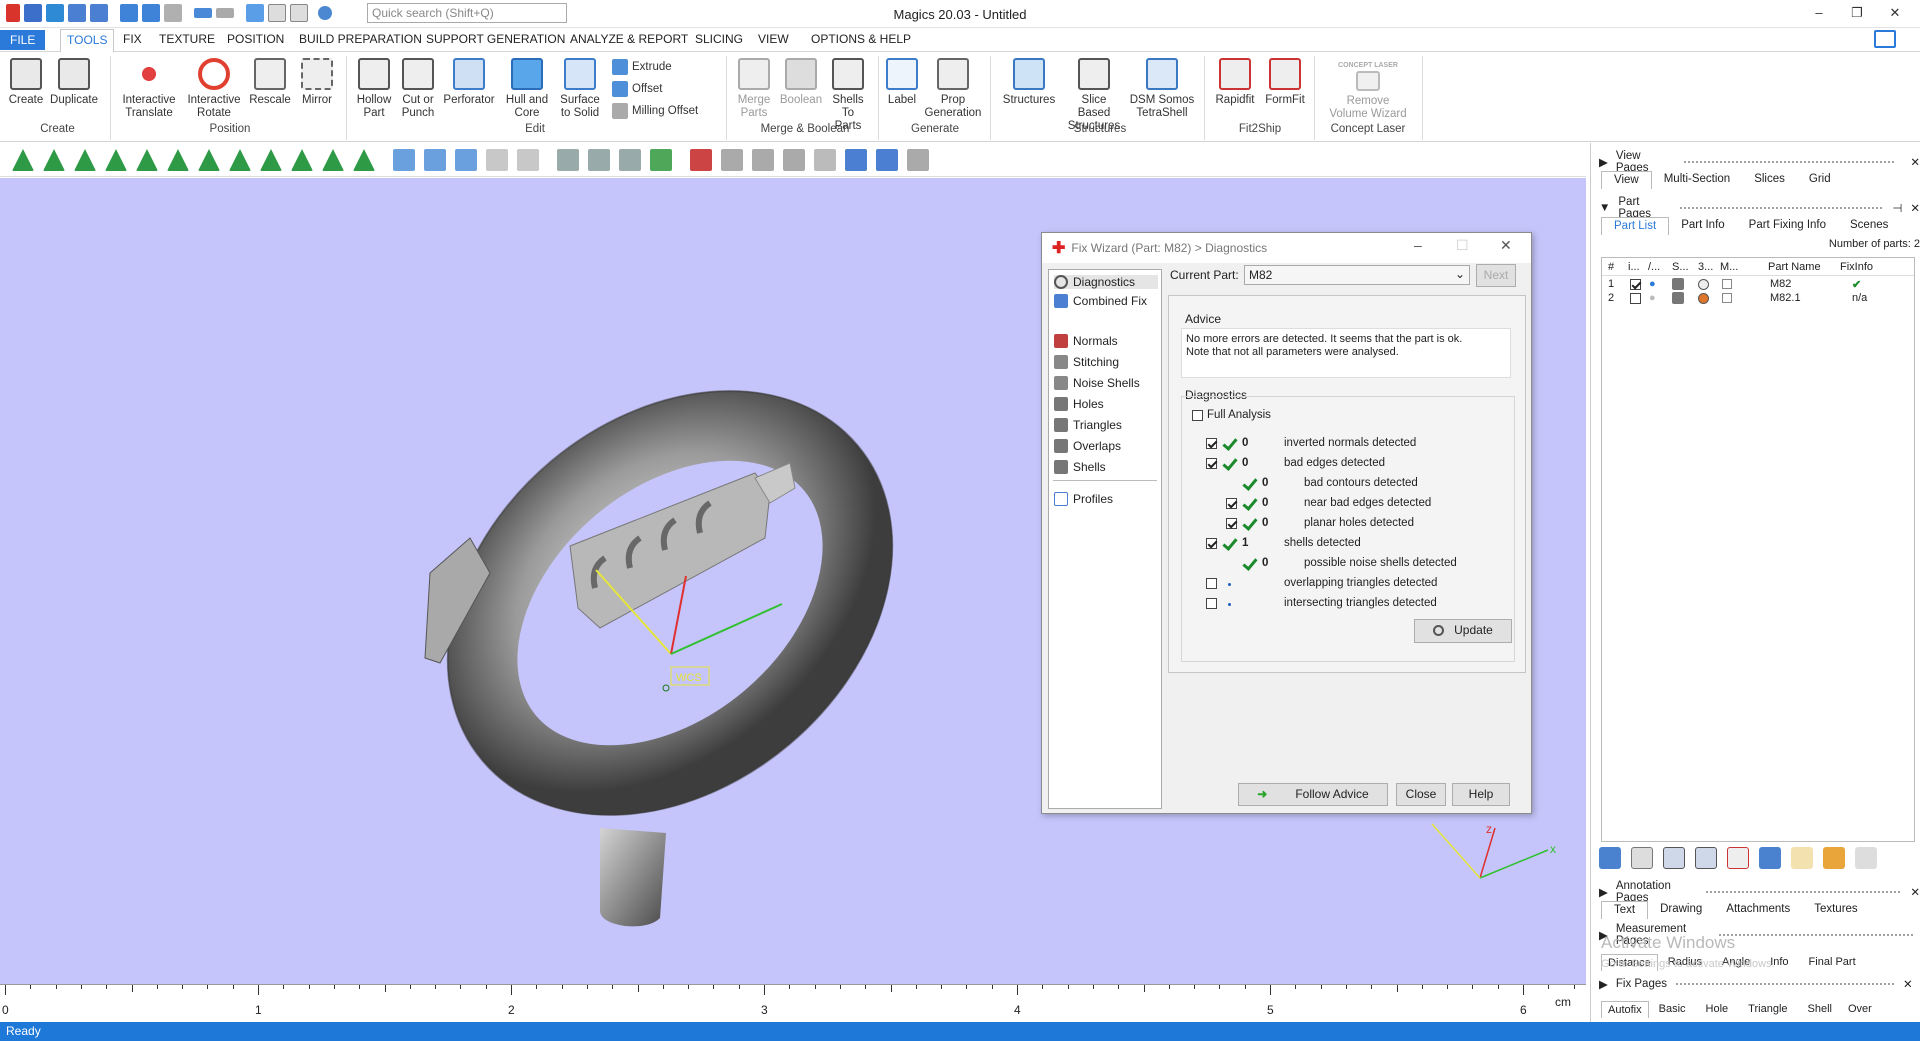  I want to click on deselect-icon, so click(466, 160).